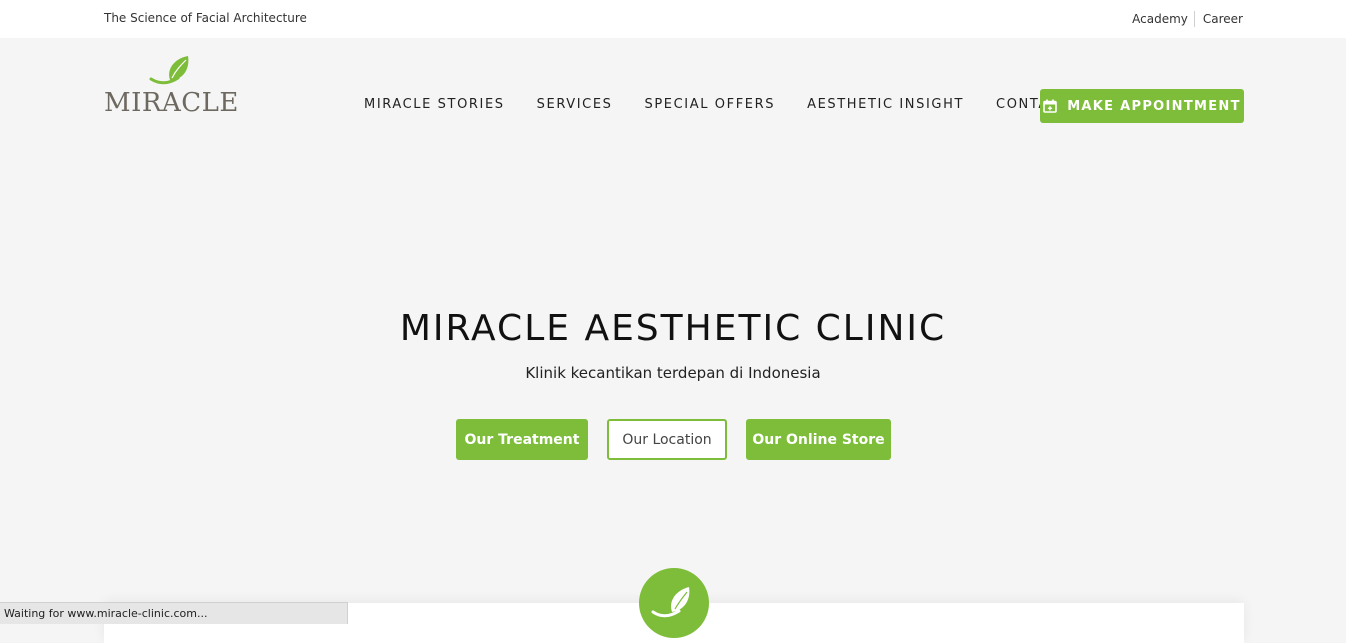 Image resolution: width=1346 pixels, height=643 pixels. Describe the element at coordinates (818, 439) in the screenshot. I see `our-online-store-button: Our Online Store` at that location.